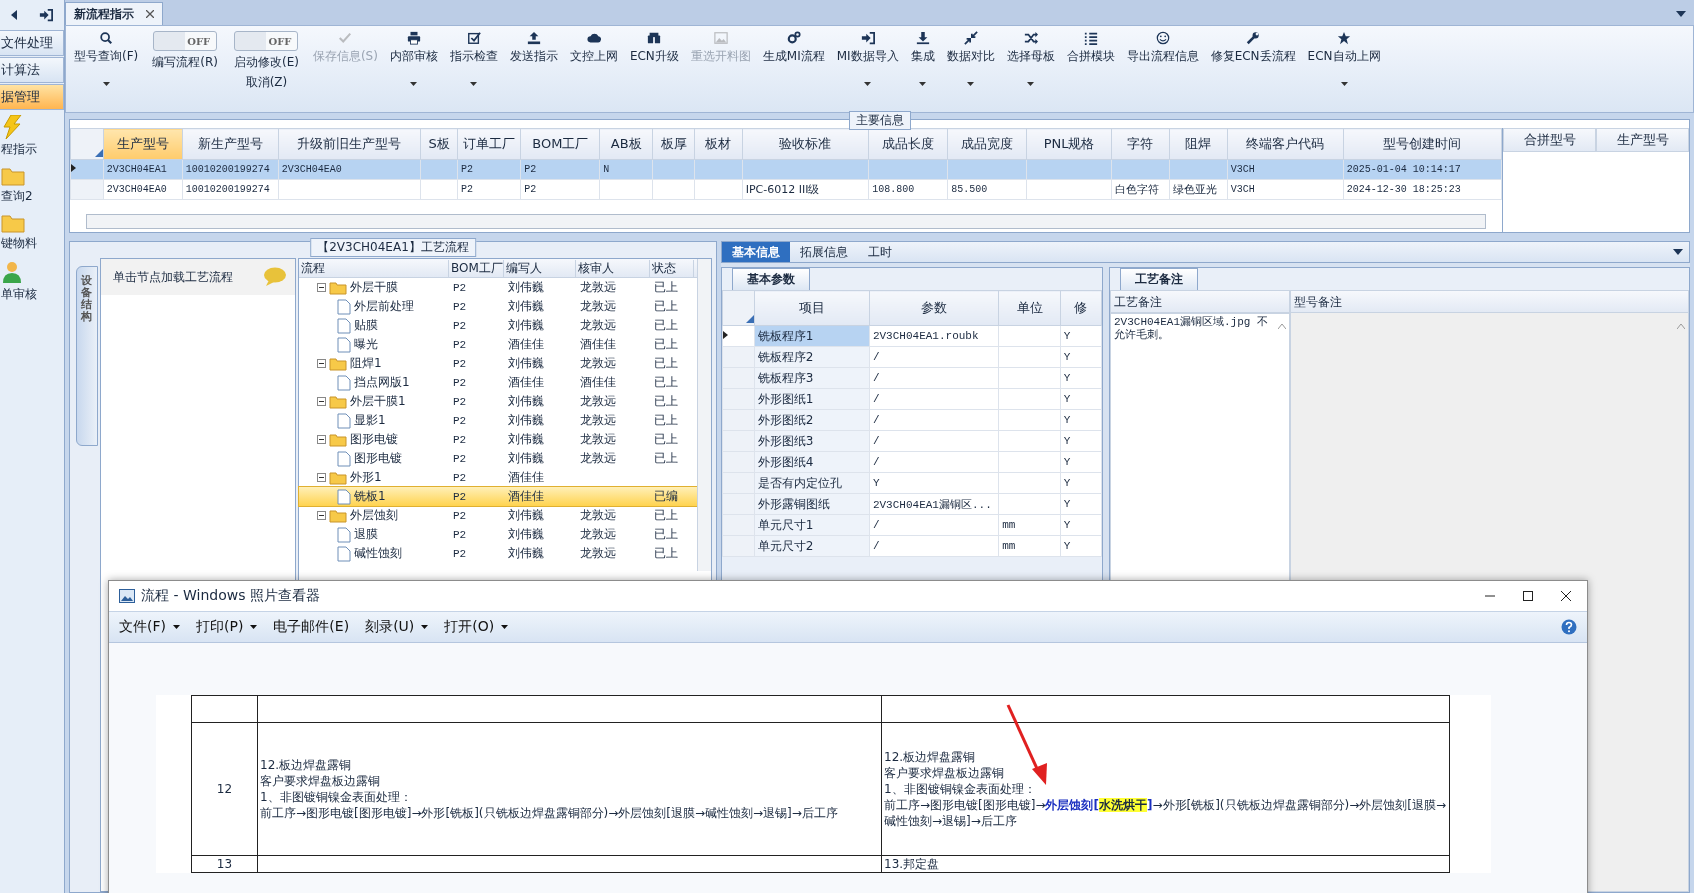 The height and width of the screenshot is (893, 1694). I want to click on column-header: AB板, so click(626, 144).